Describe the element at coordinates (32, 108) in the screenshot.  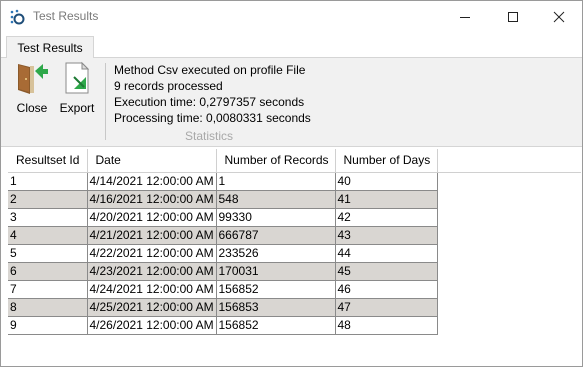
I see `close-button-label: Close` at that location.